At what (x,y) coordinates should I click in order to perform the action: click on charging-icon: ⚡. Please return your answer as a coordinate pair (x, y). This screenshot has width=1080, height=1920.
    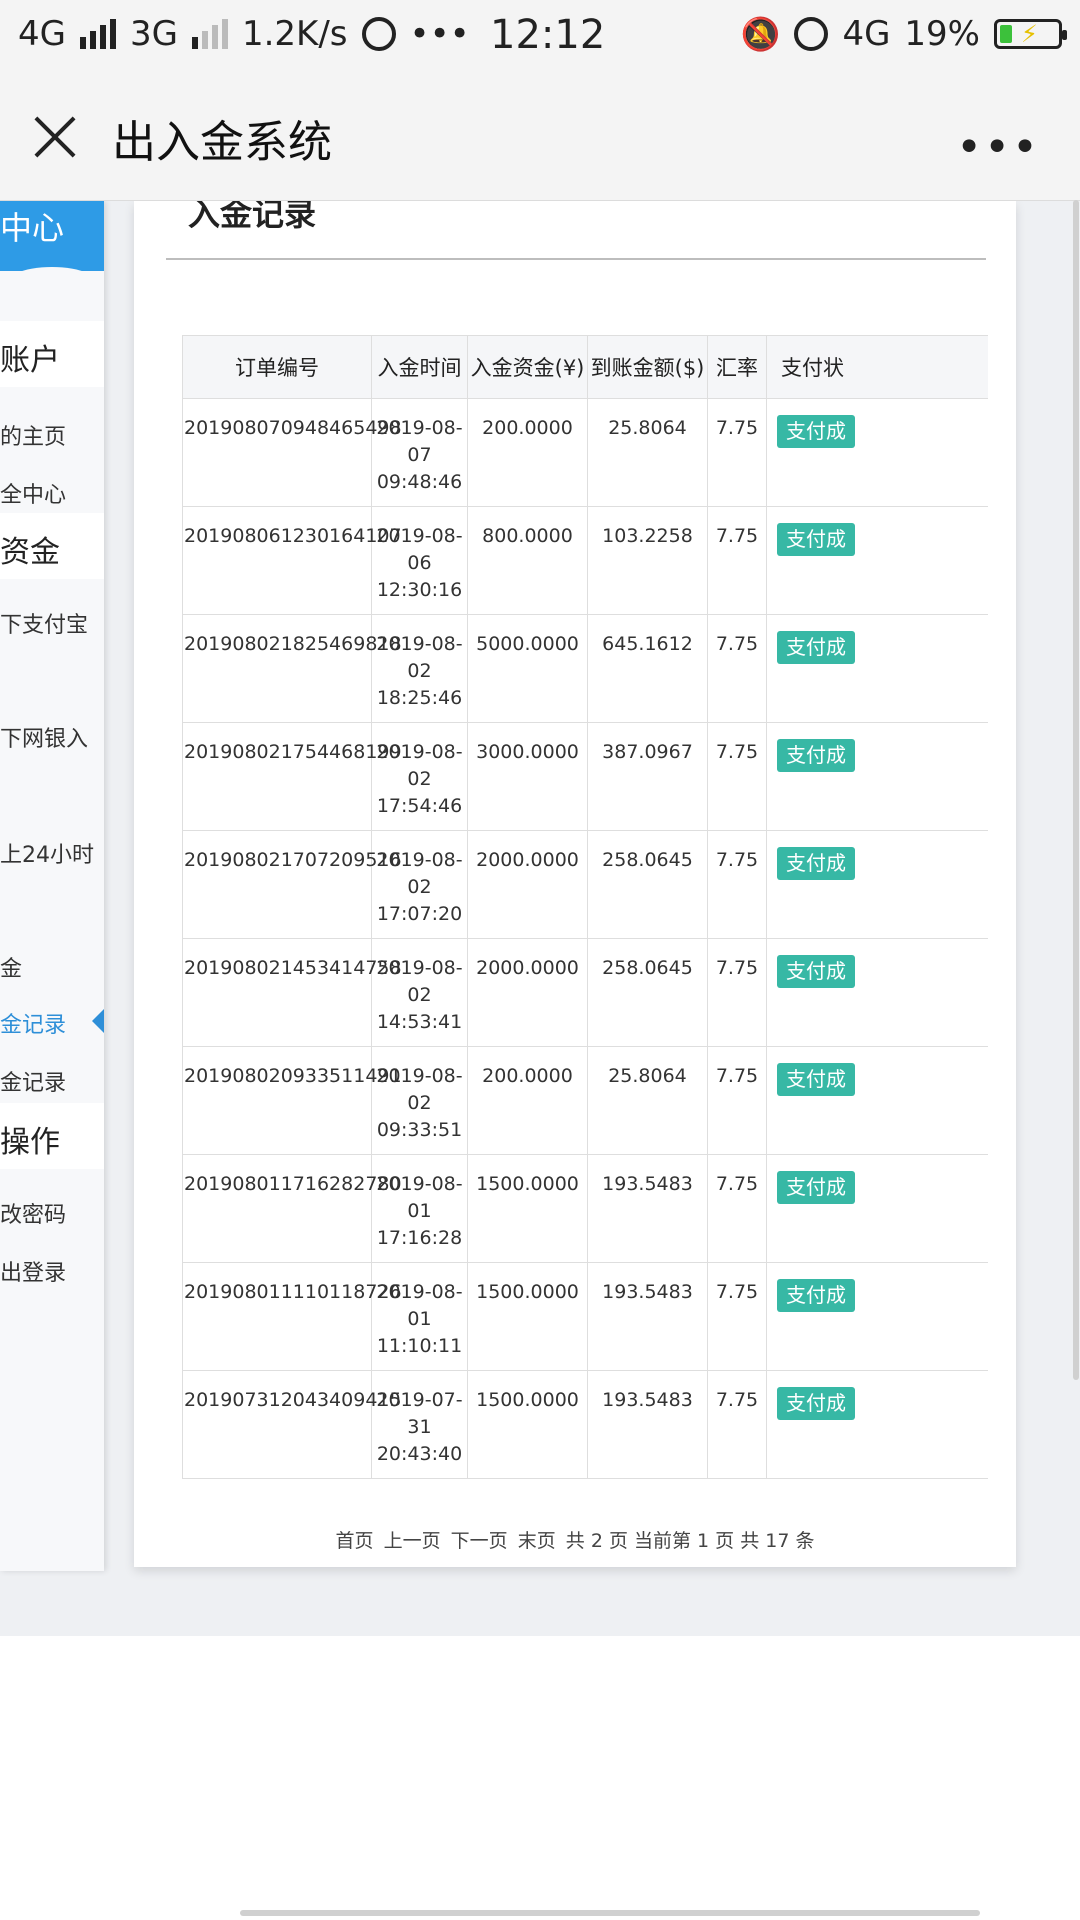
    Looking at the image, I should click on (1029, 34).